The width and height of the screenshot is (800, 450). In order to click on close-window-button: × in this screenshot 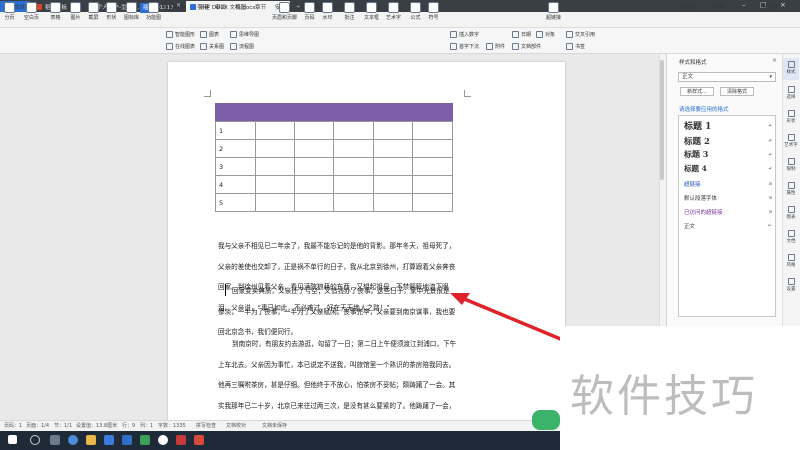, I will do `click(783, 5)`.